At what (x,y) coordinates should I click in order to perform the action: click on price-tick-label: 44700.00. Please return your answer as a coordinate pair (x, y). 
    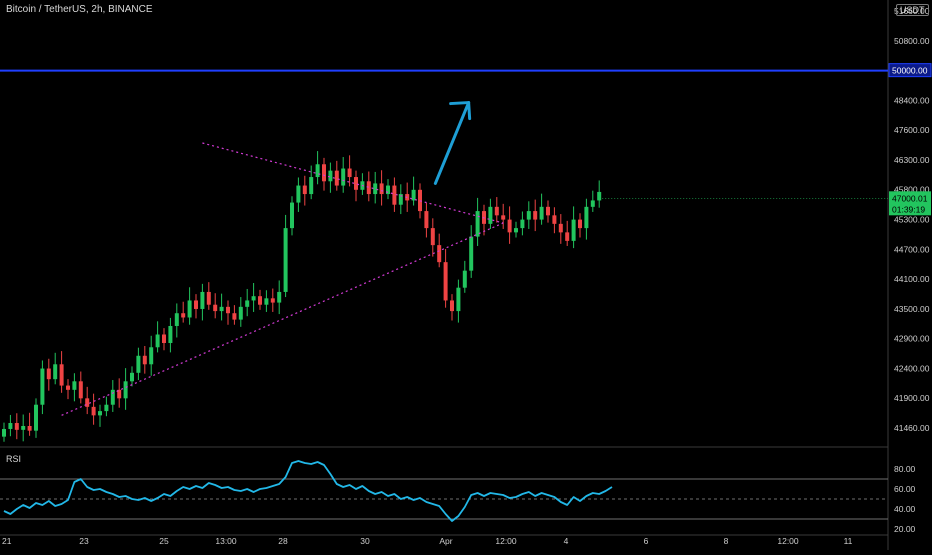
    Looking at the image, I should click on (912, 249).